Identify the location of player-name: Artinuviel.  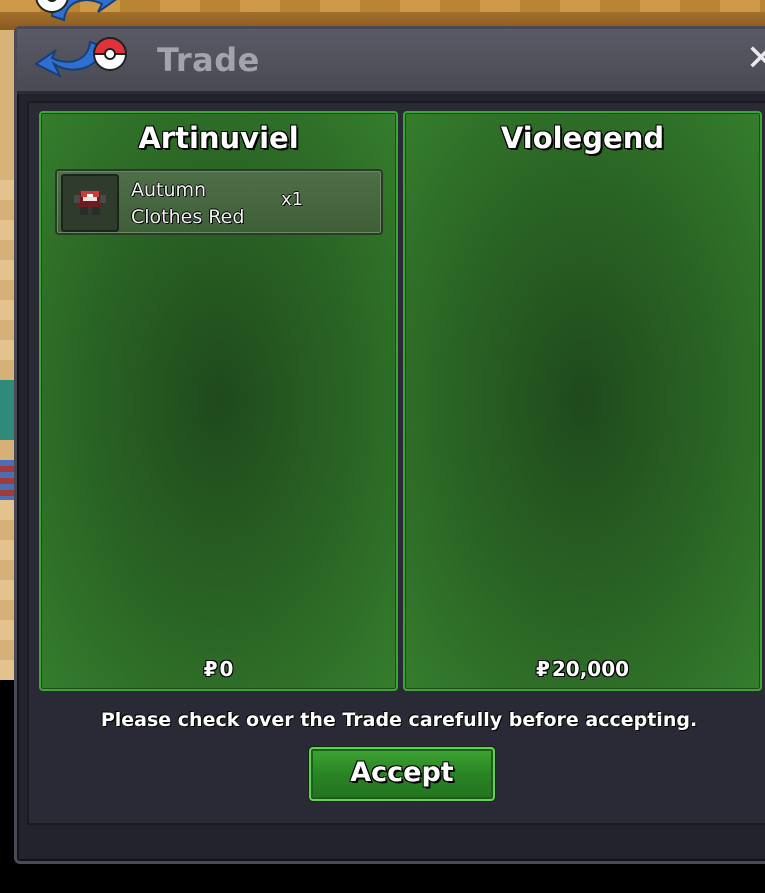
(218, 138).